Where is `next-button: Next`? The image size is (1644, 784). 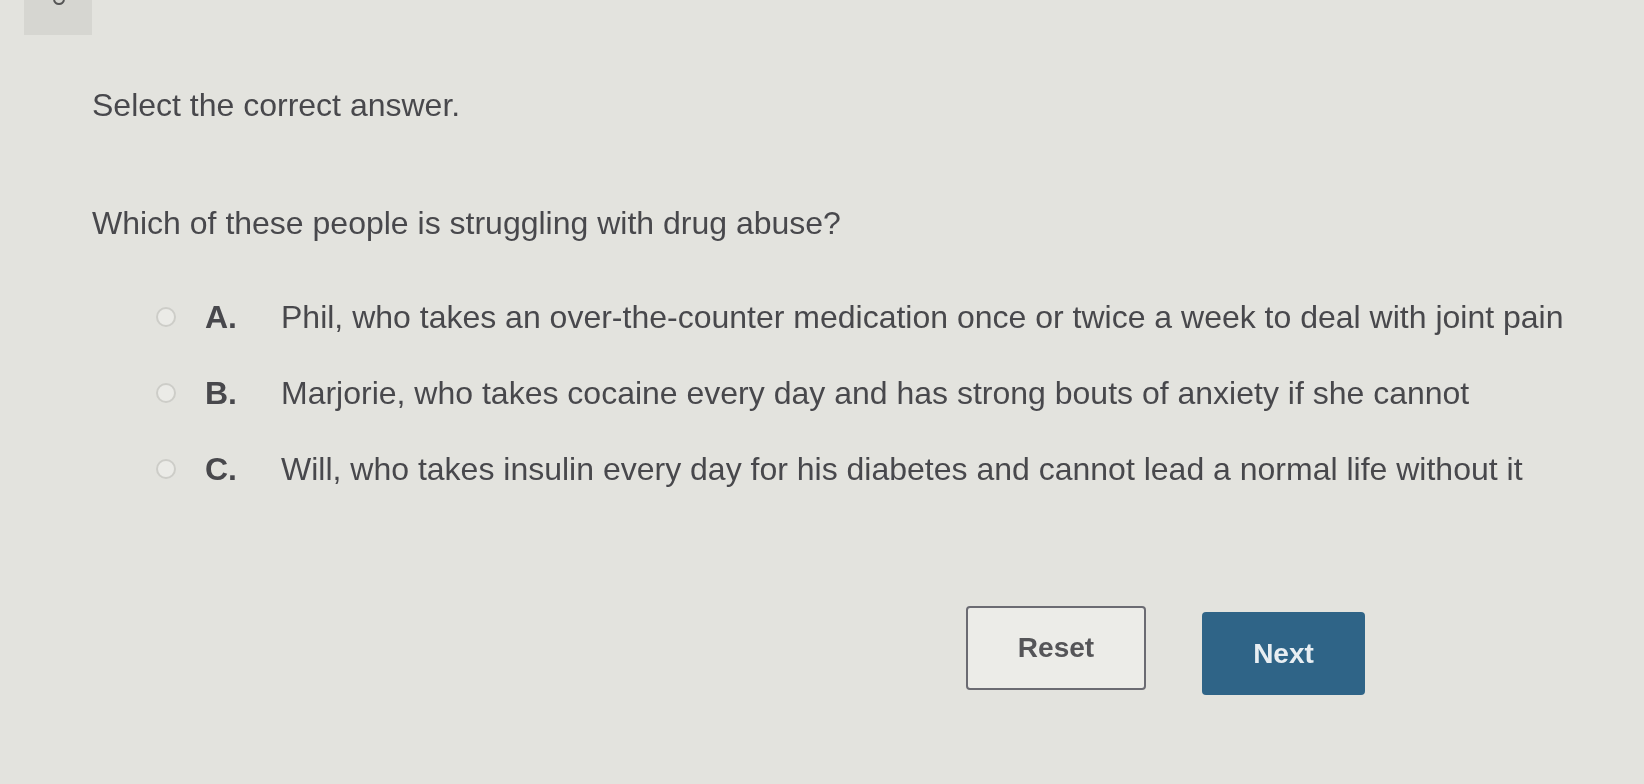
next-button: Next is located at coordinates (1283, 653).